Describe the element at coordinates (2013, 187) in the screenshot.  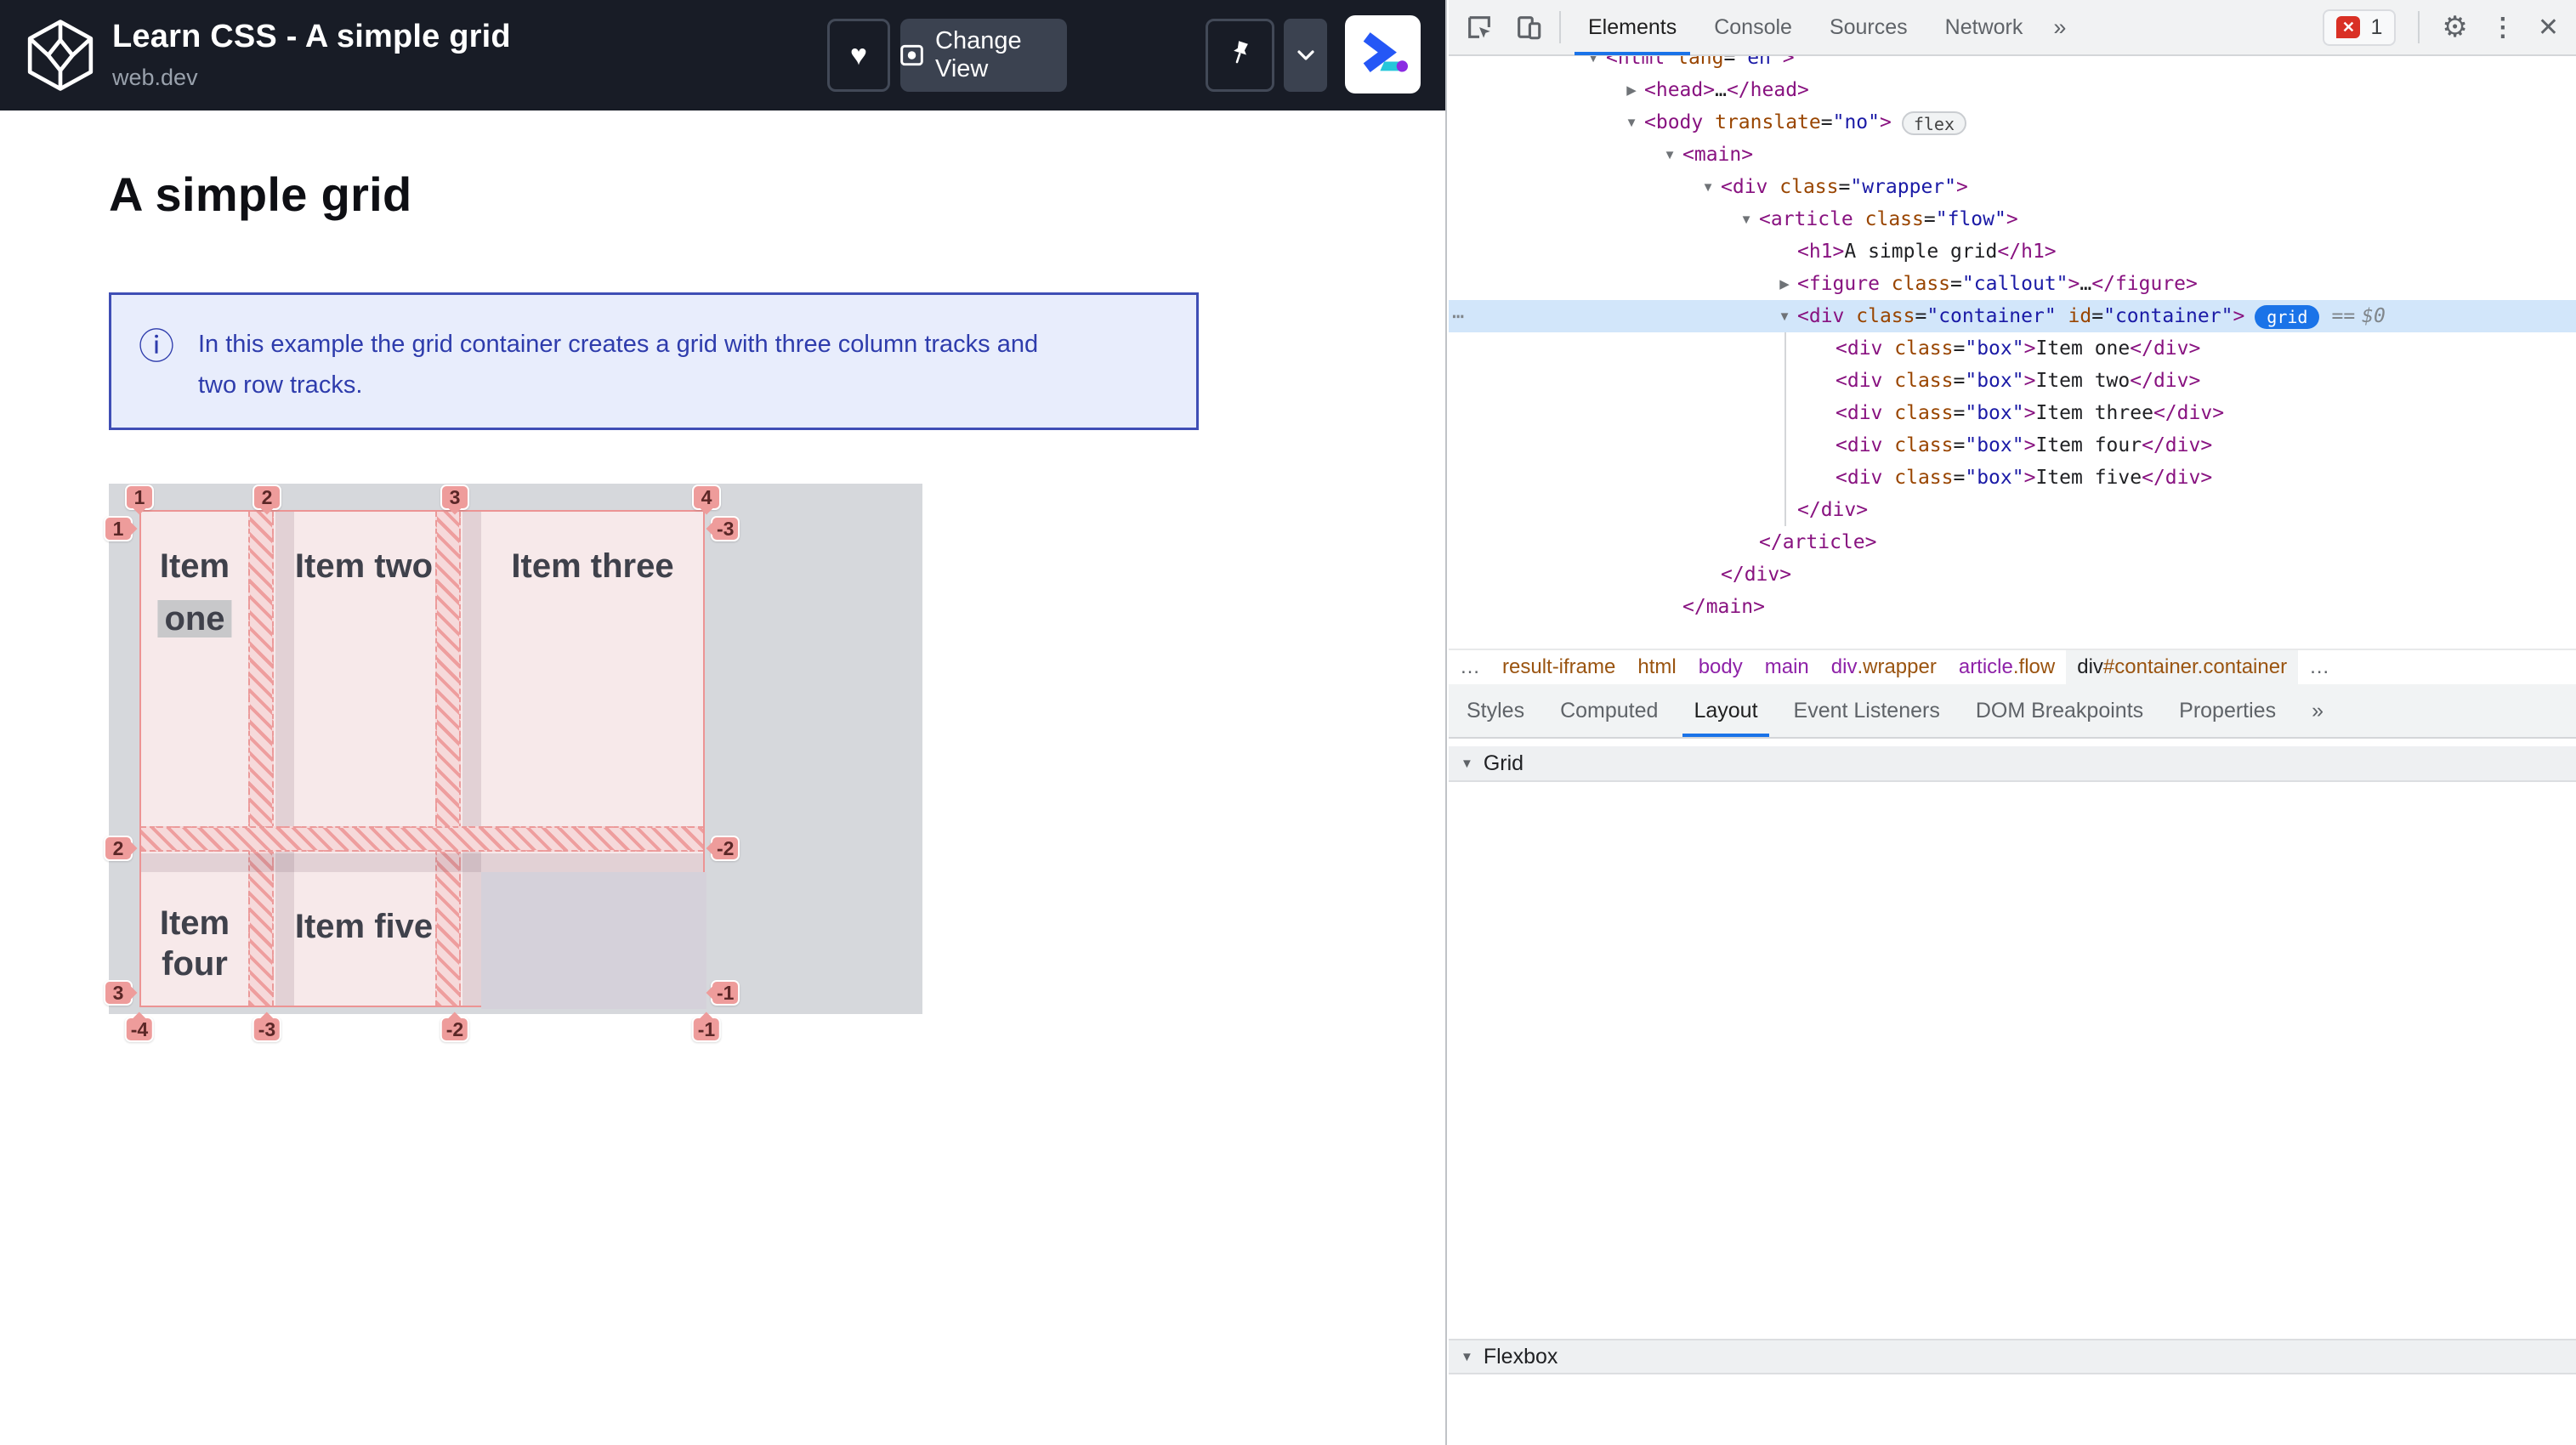
I see `dom-tree-row: ▼ <div class="wrapper">` at that location.